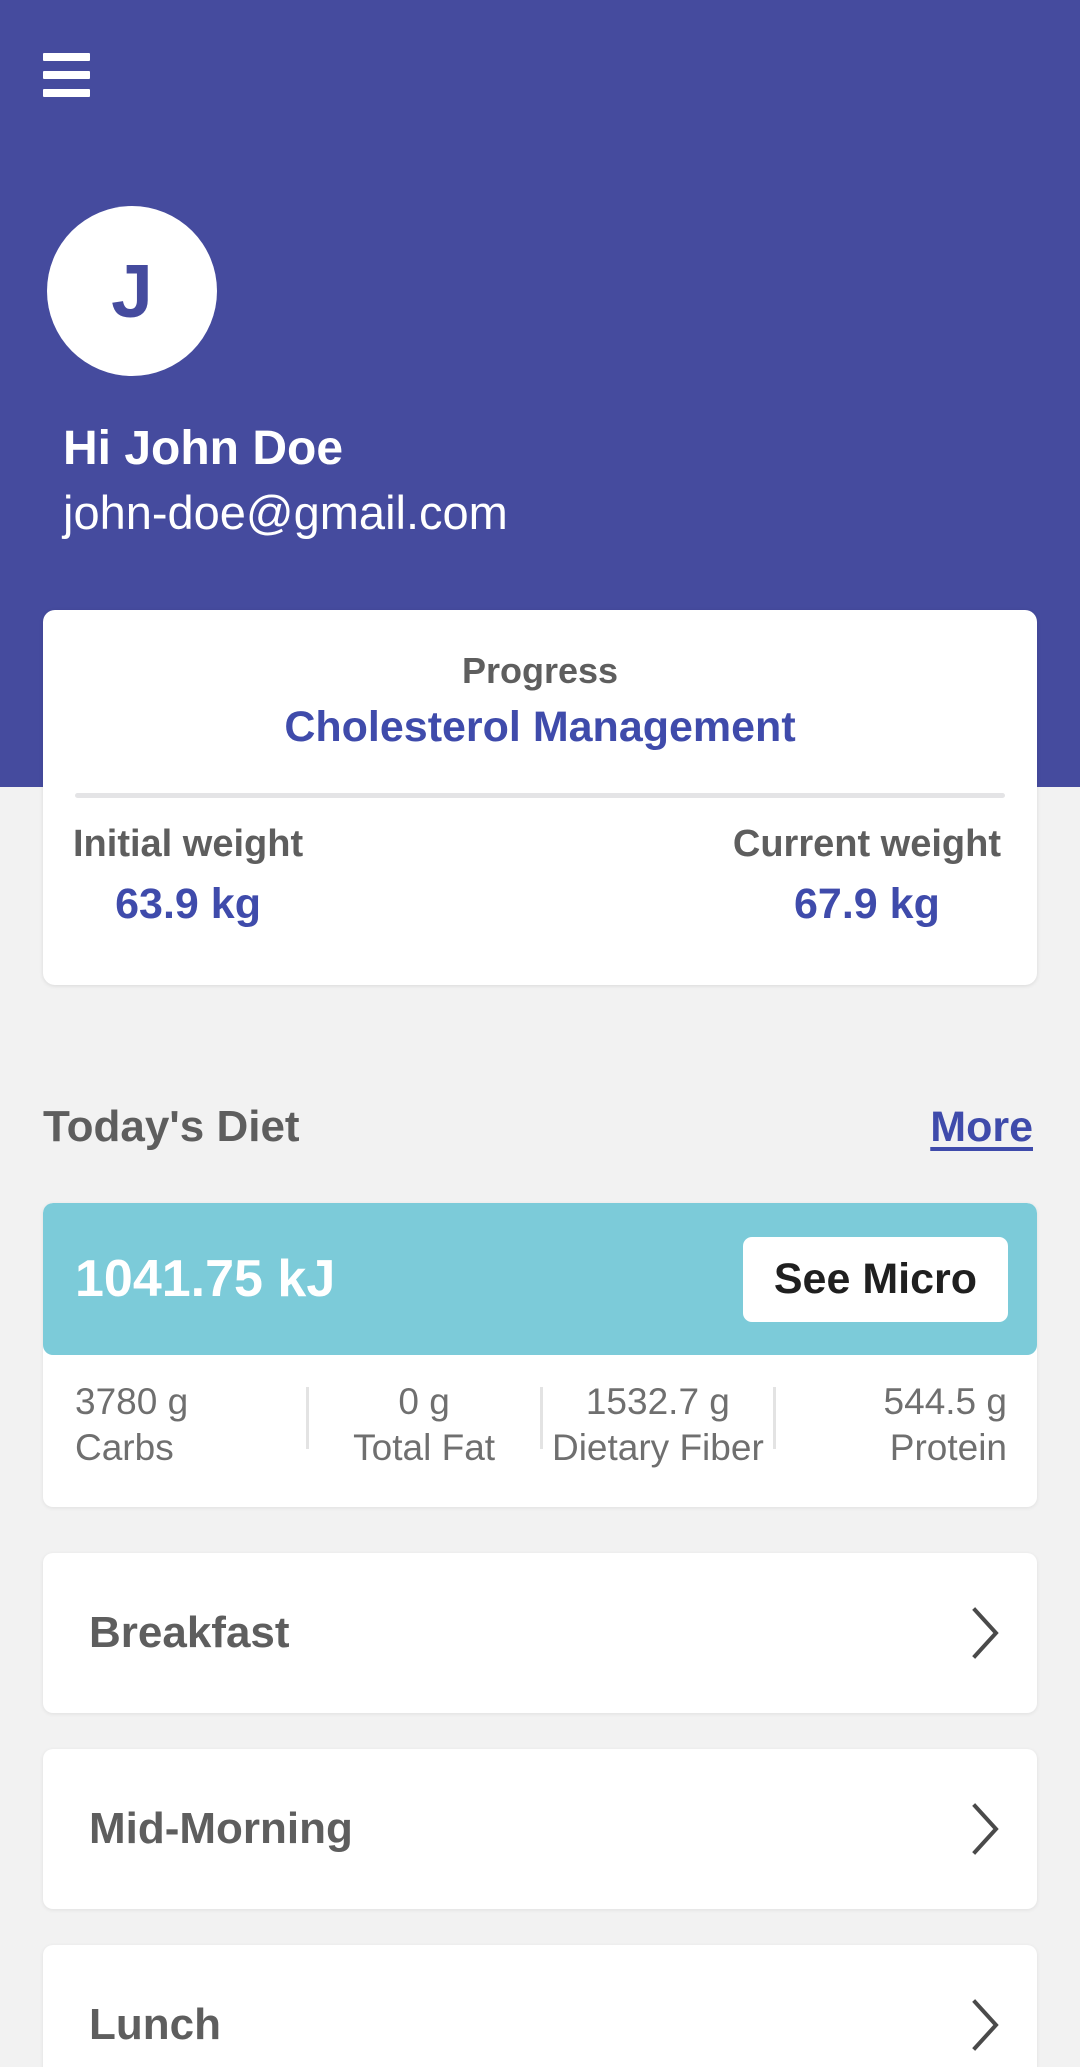 The image size is (1080, 2067). What do you see at coordinates (285, 512) in the screenshot?
I see `user-email: john-doe@gmail.com` at bounding box center [285, 512].